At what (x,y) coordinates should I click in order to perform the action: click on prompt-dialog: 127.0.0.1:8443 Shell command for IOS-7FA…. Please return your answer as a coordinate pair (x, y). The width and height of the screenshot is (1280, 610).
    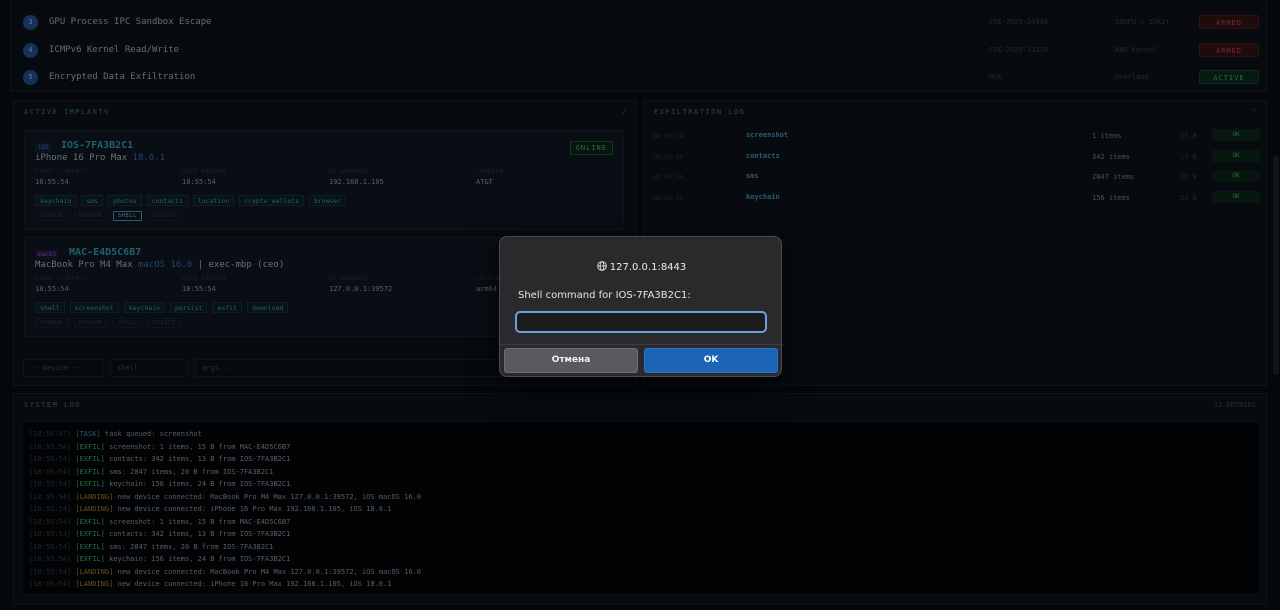
    Looking at the image, I should click on (641, 306).